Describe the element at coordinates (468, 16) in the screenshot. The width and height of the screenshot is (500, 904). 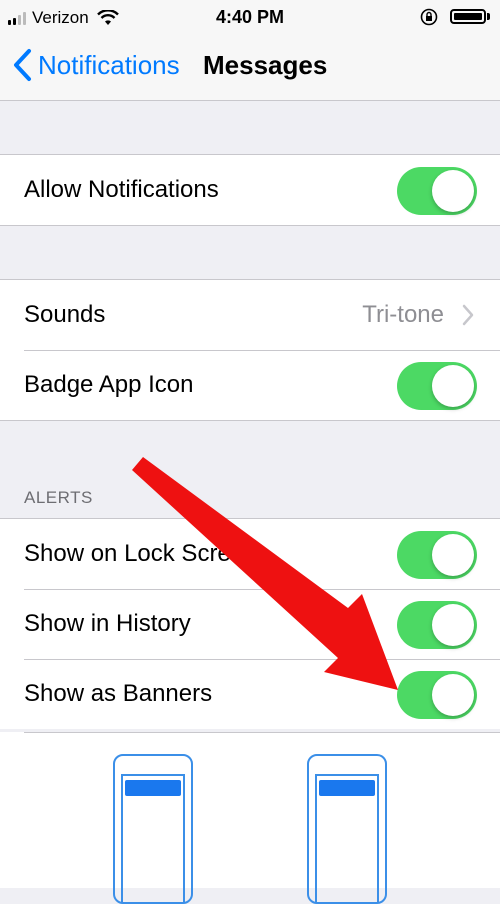
I see `battery-icon` at that location.